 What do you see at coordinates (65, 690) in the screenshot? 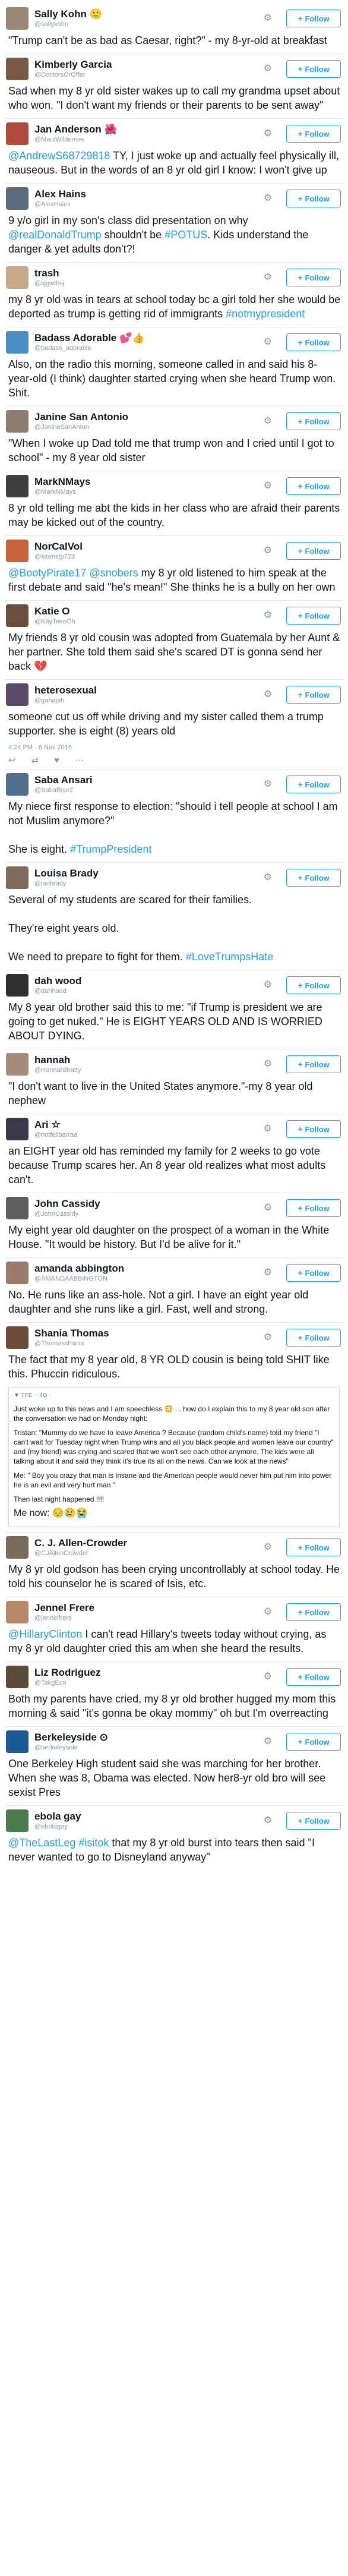
I see `display-name: heterosexual` at bounding box center [65, 690].